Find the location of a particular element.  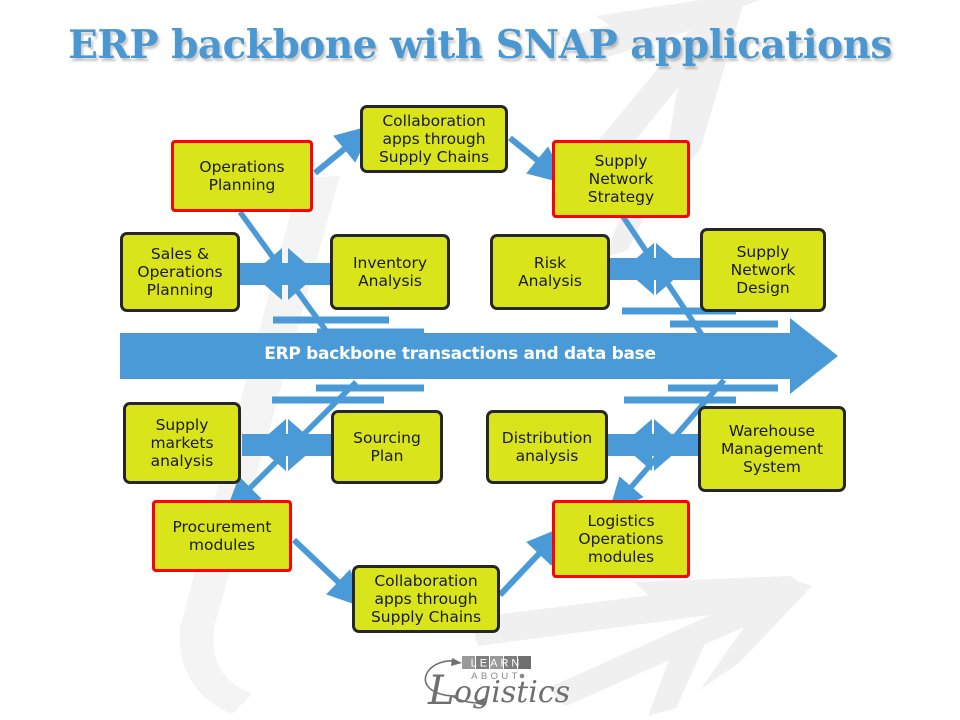

node-label: Logistics Operations modules is located at coordinates (621, 539).